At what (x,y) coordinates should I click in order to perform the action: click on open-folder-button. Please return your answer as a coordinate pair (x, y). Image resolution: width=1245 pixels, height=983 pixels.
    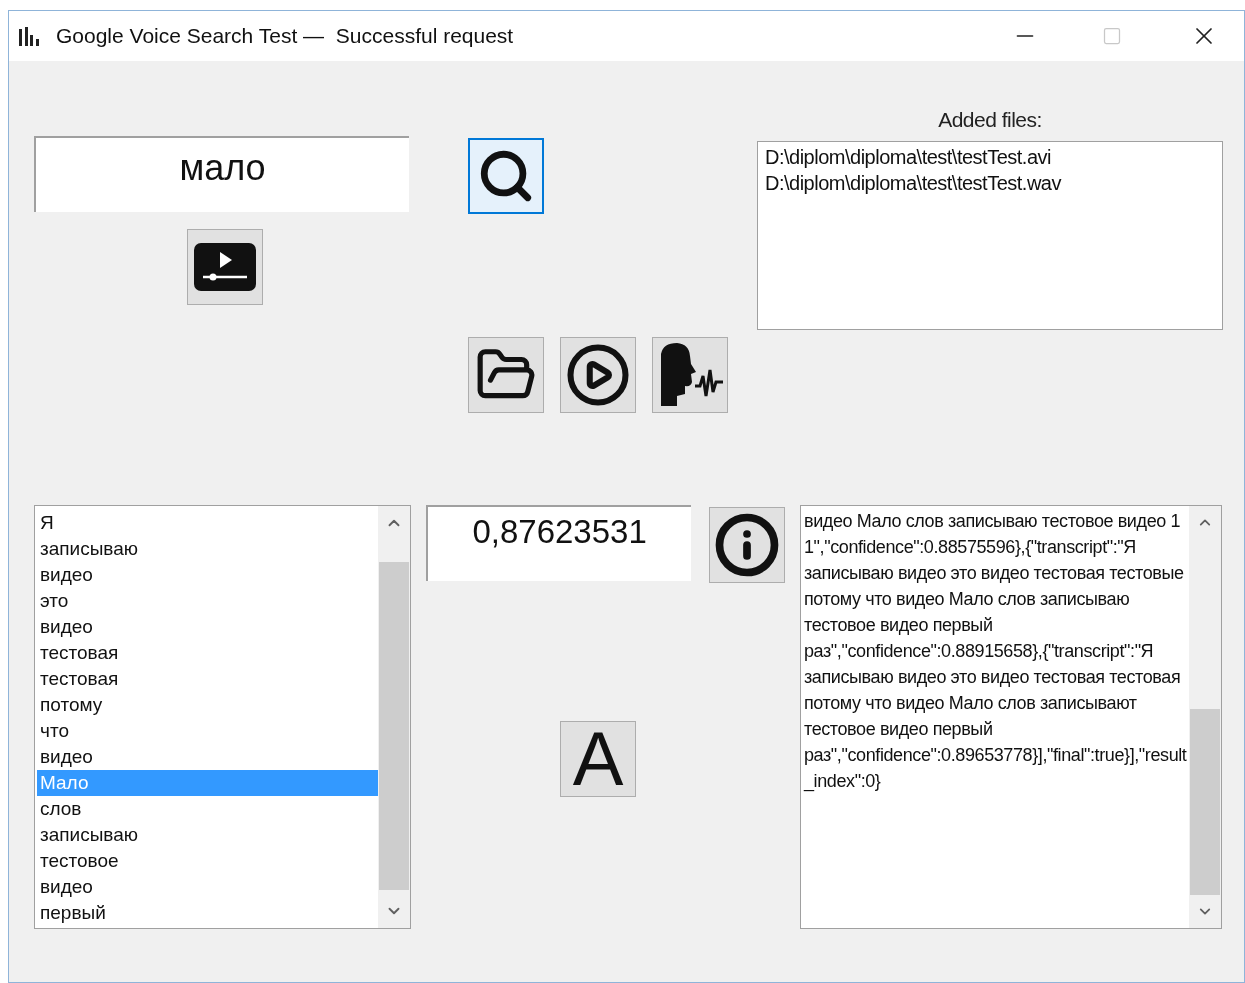
    Looking at the image, I should click on (506, 375).